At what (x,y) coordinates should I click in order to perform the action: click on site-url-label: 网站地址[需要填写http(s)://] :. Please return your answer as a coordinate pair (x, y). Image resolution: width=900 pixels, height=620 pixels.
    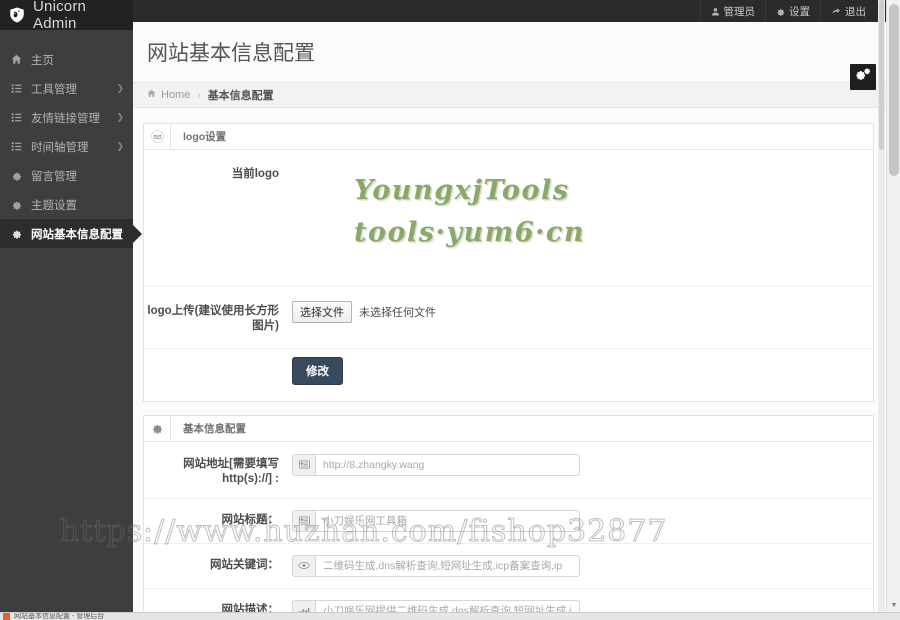
    Looking at the image, I should click on (231, 471).